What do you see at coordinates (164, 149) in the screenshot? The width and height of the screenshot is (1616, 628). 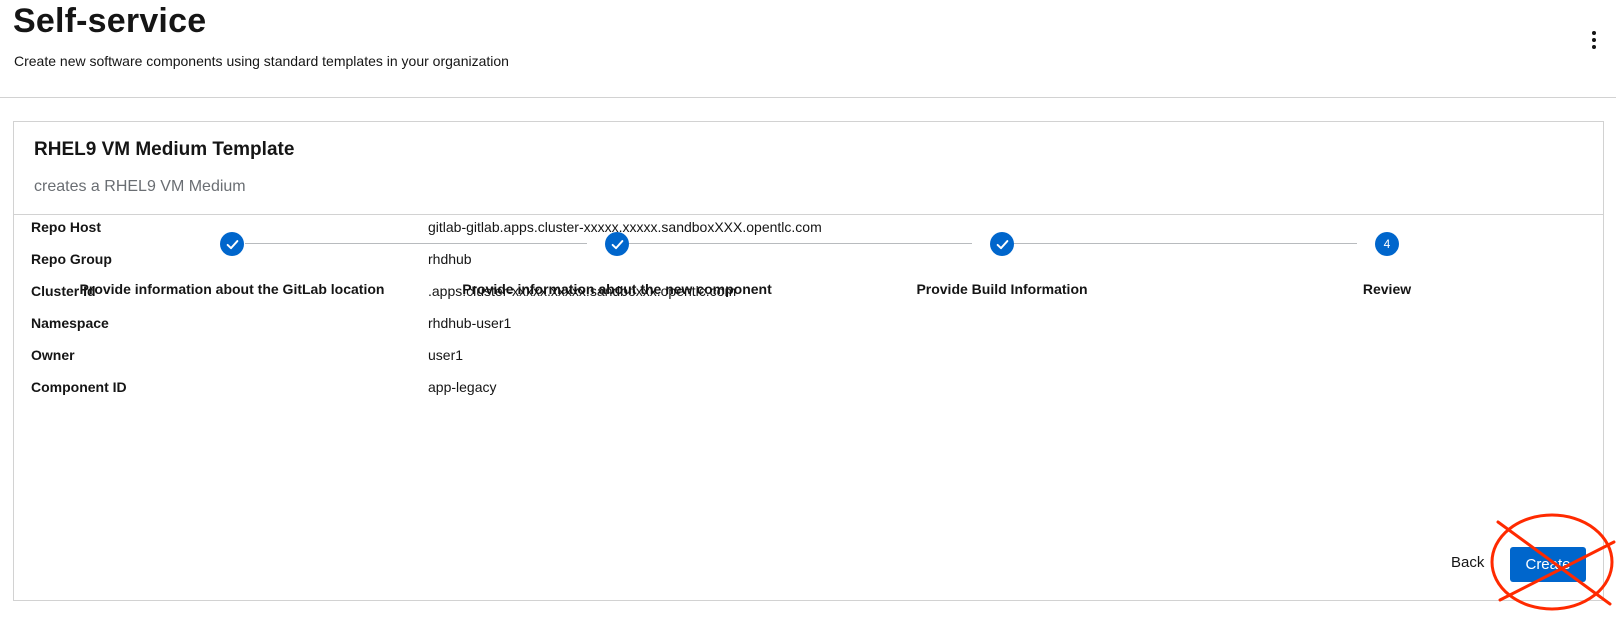 I see `template-title: RHEL9 VM Medium Template` at bounding box center [164, 149].